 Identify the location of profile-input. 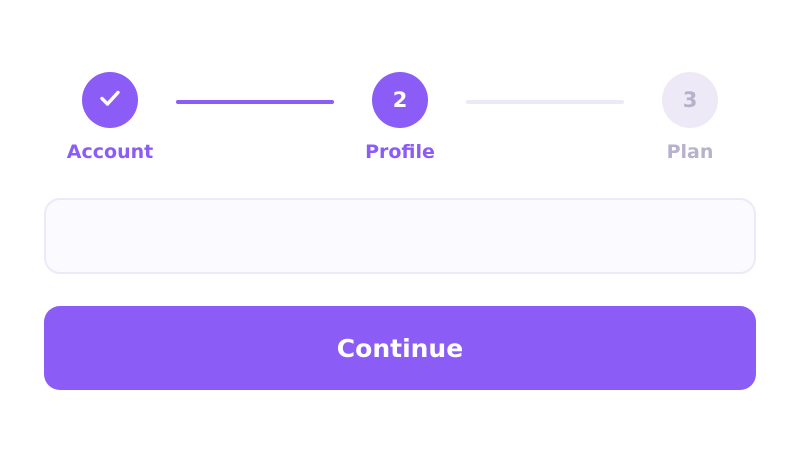
(400, 236).